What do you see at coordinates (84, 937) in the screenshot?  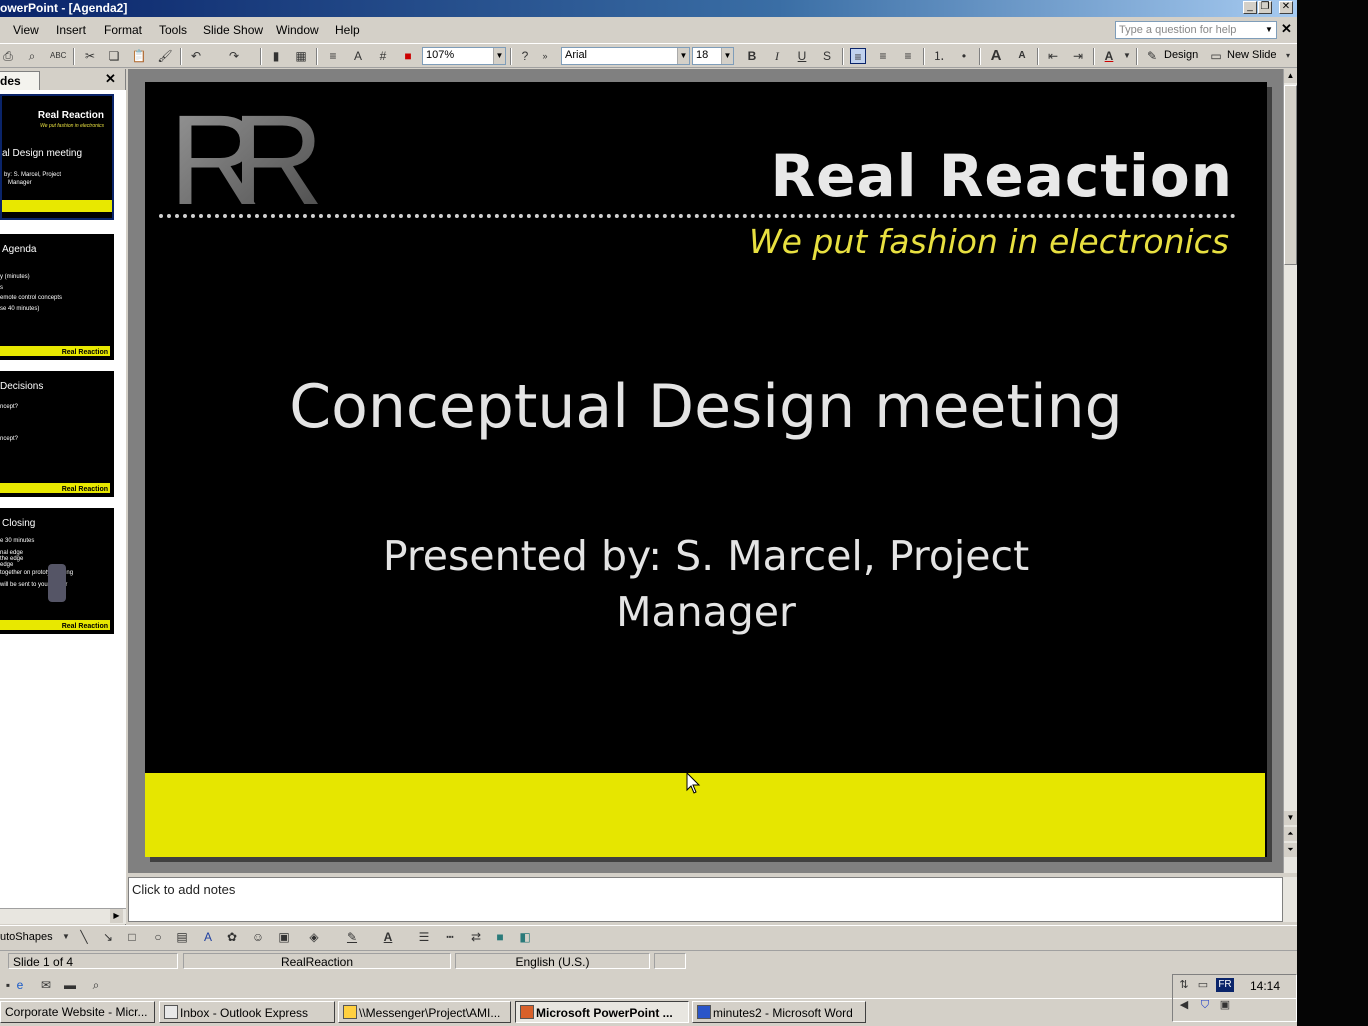 I see `line-tool-icon: ╲` at bounding box center [84, 937].